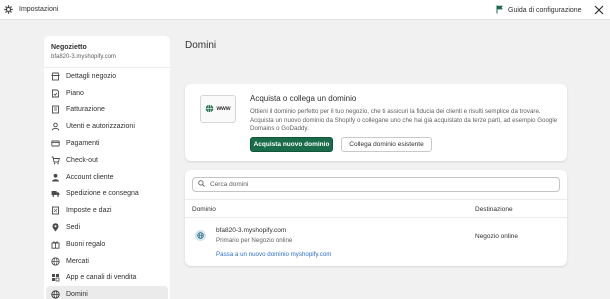  I want to click on sidebar-item-app-canali: App e canali di vendita, so click(107, 278).